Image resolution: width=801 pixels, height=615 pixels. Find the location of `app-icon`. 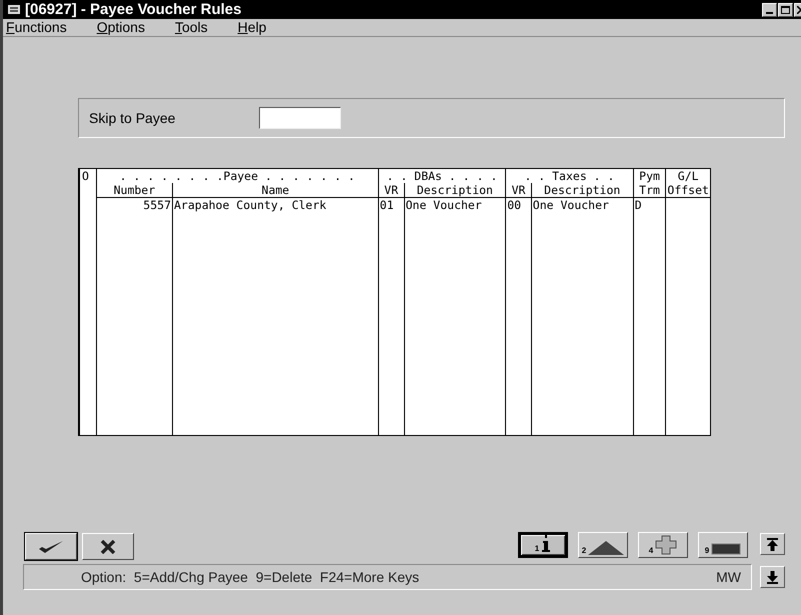

app-icon is located at coordinates (14, 9).